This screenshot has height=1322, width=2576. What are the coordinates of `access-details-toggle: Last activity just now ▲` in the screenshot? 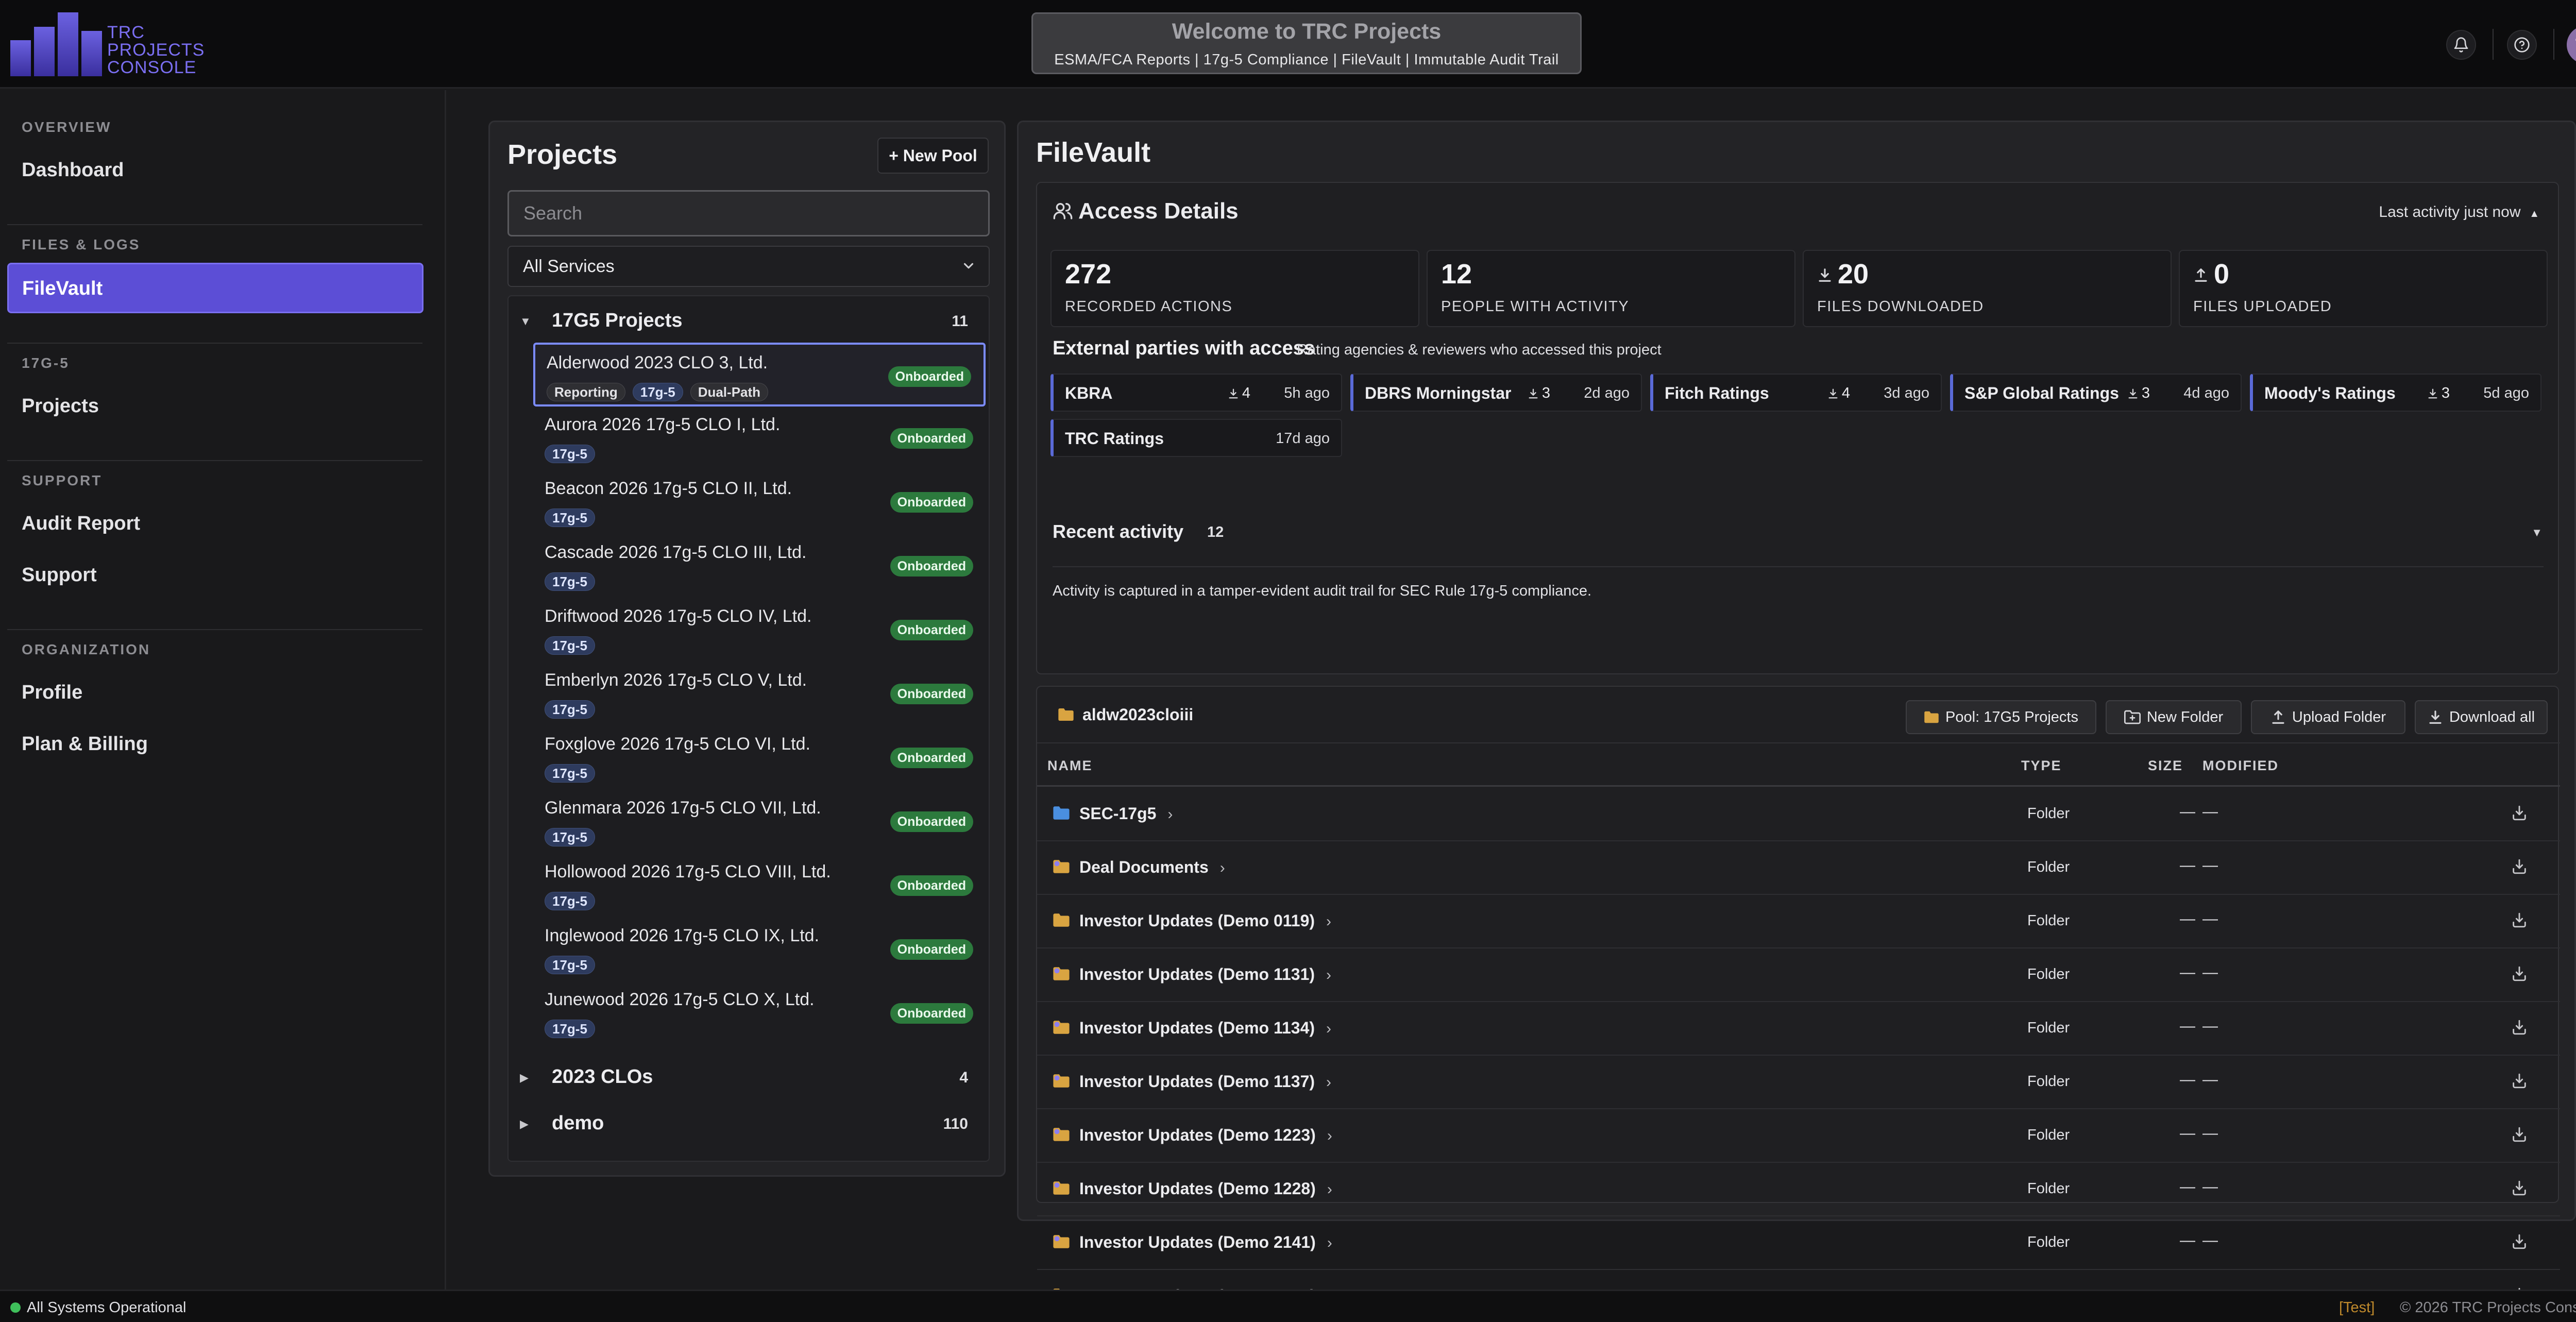 It's located at (2459, 212).